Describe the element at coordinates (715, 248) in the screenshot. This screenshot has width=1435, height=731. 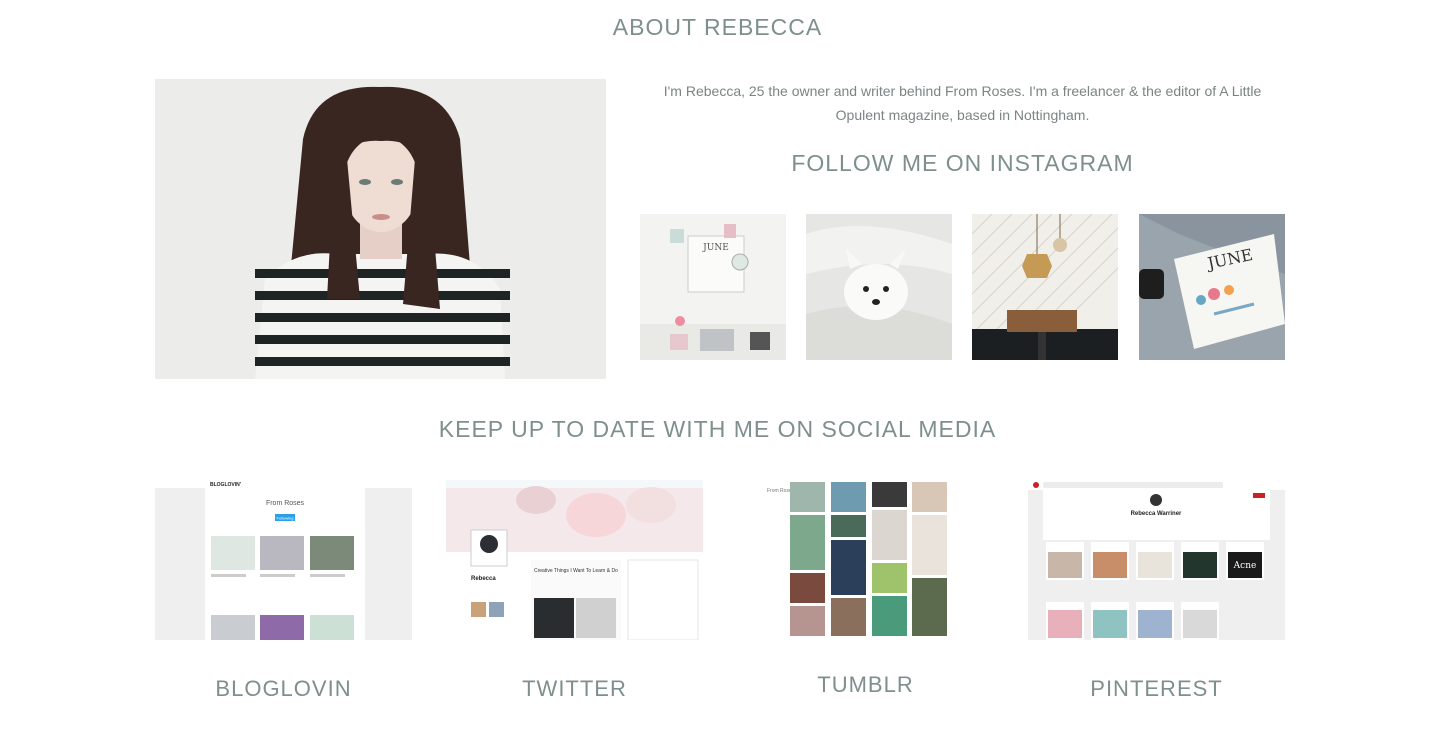
I see `calendar-month-label: JUNE` at that location.